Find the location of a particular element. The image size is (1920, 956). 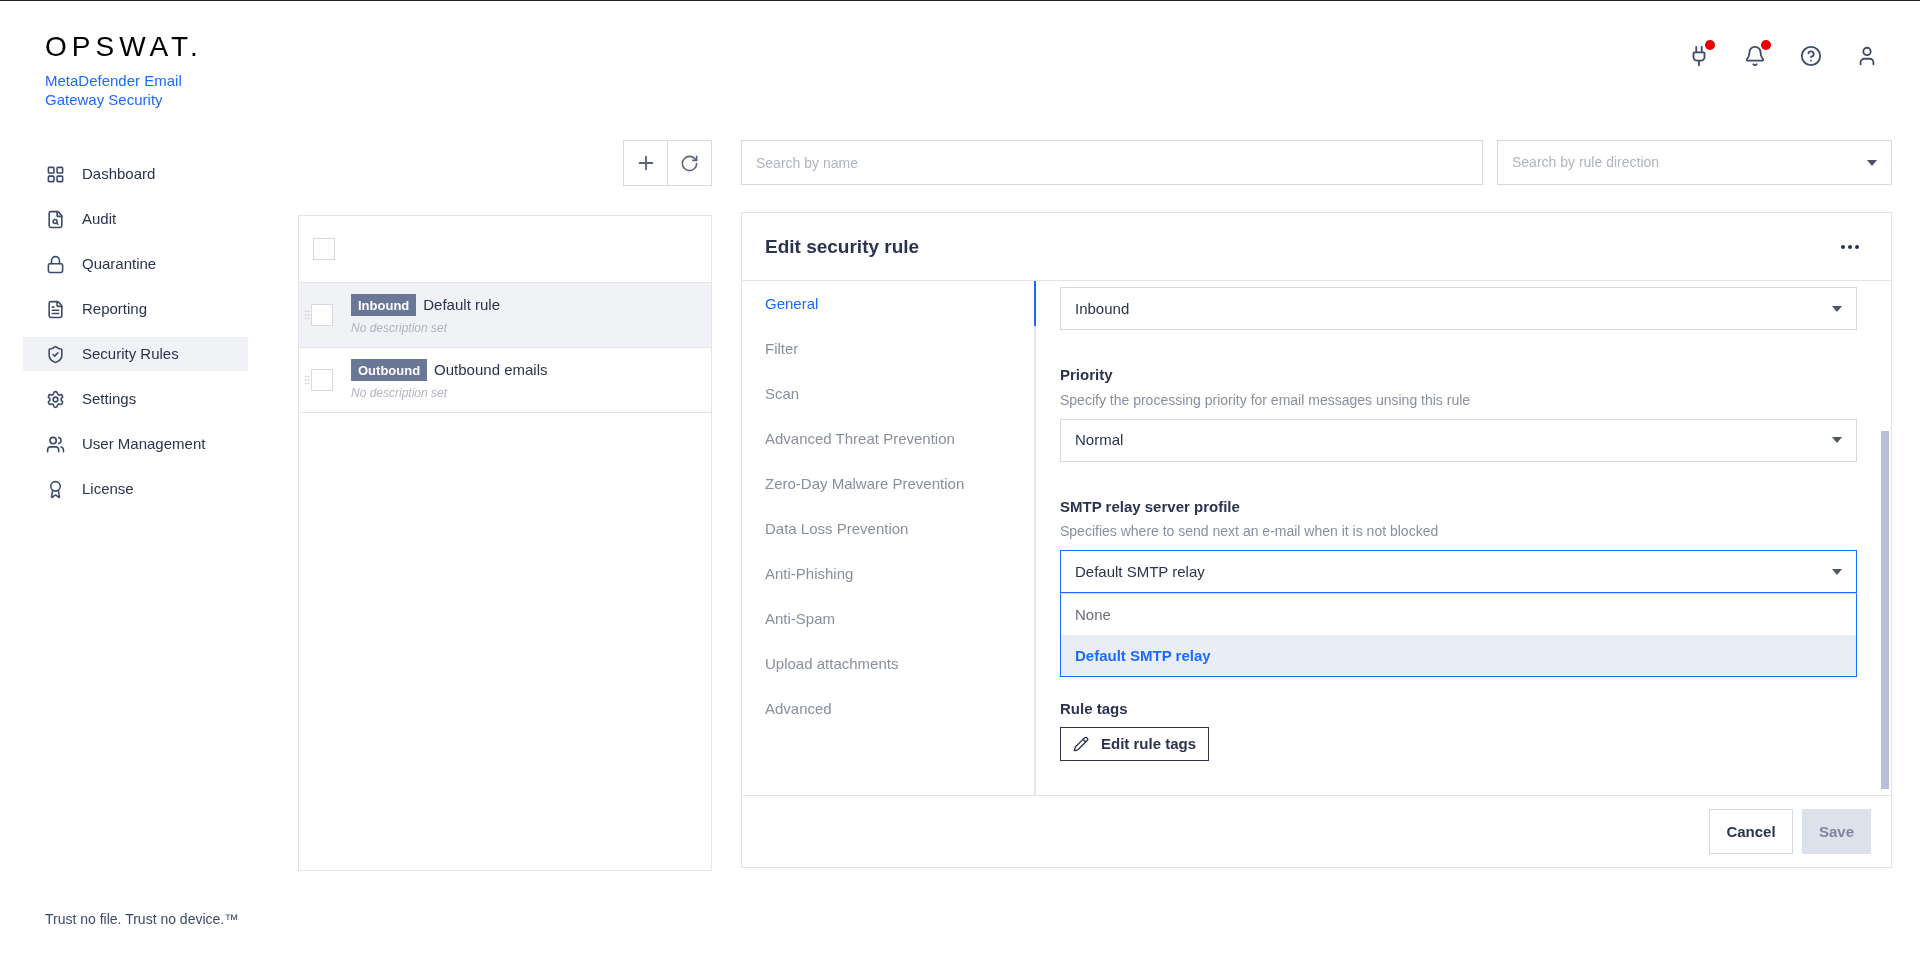

direction-tag: Inbound is located at coordinates (384, 305).